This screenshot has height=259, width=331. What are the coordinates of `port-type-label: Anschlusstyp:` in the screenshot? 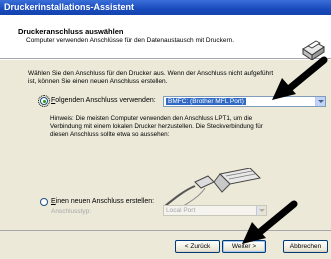 It's located at (71, 211).